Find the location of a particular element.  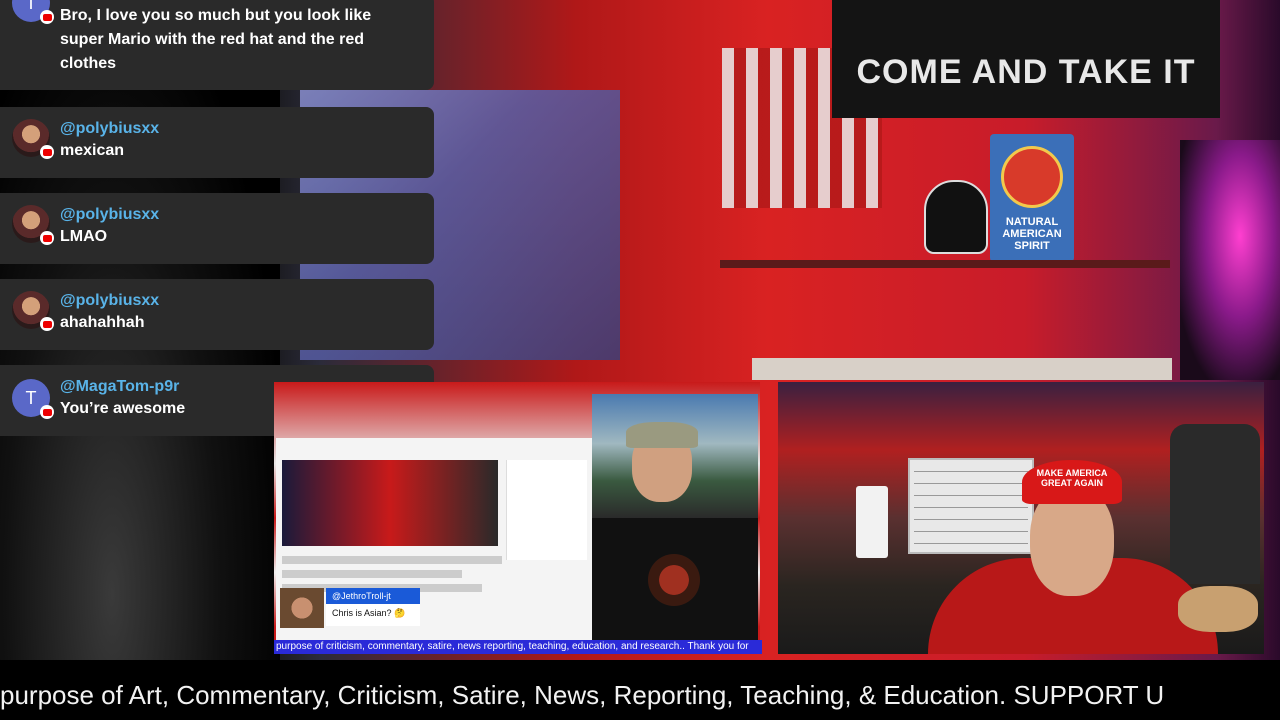

chat-message-text: mexican is located at coordinates (92, 150).